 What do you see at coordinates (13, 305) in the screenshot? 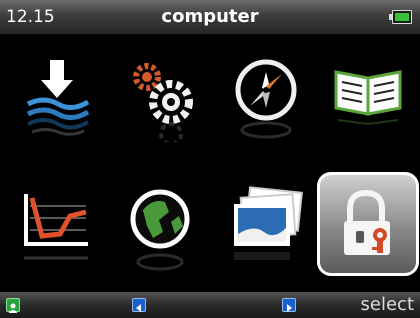
I see `user-icon` at bounding box center [13, 305].